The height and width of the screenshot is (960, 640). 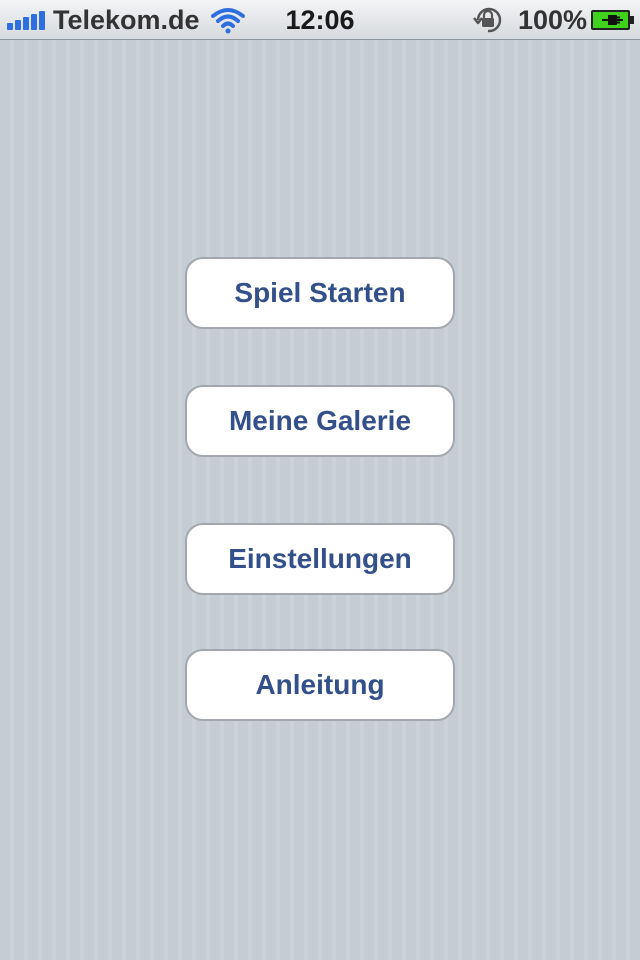 What do you see at coordinates (553, 20) in the screenshot?
I see `battery-percent: 100%` at bounding box center [553, 20].